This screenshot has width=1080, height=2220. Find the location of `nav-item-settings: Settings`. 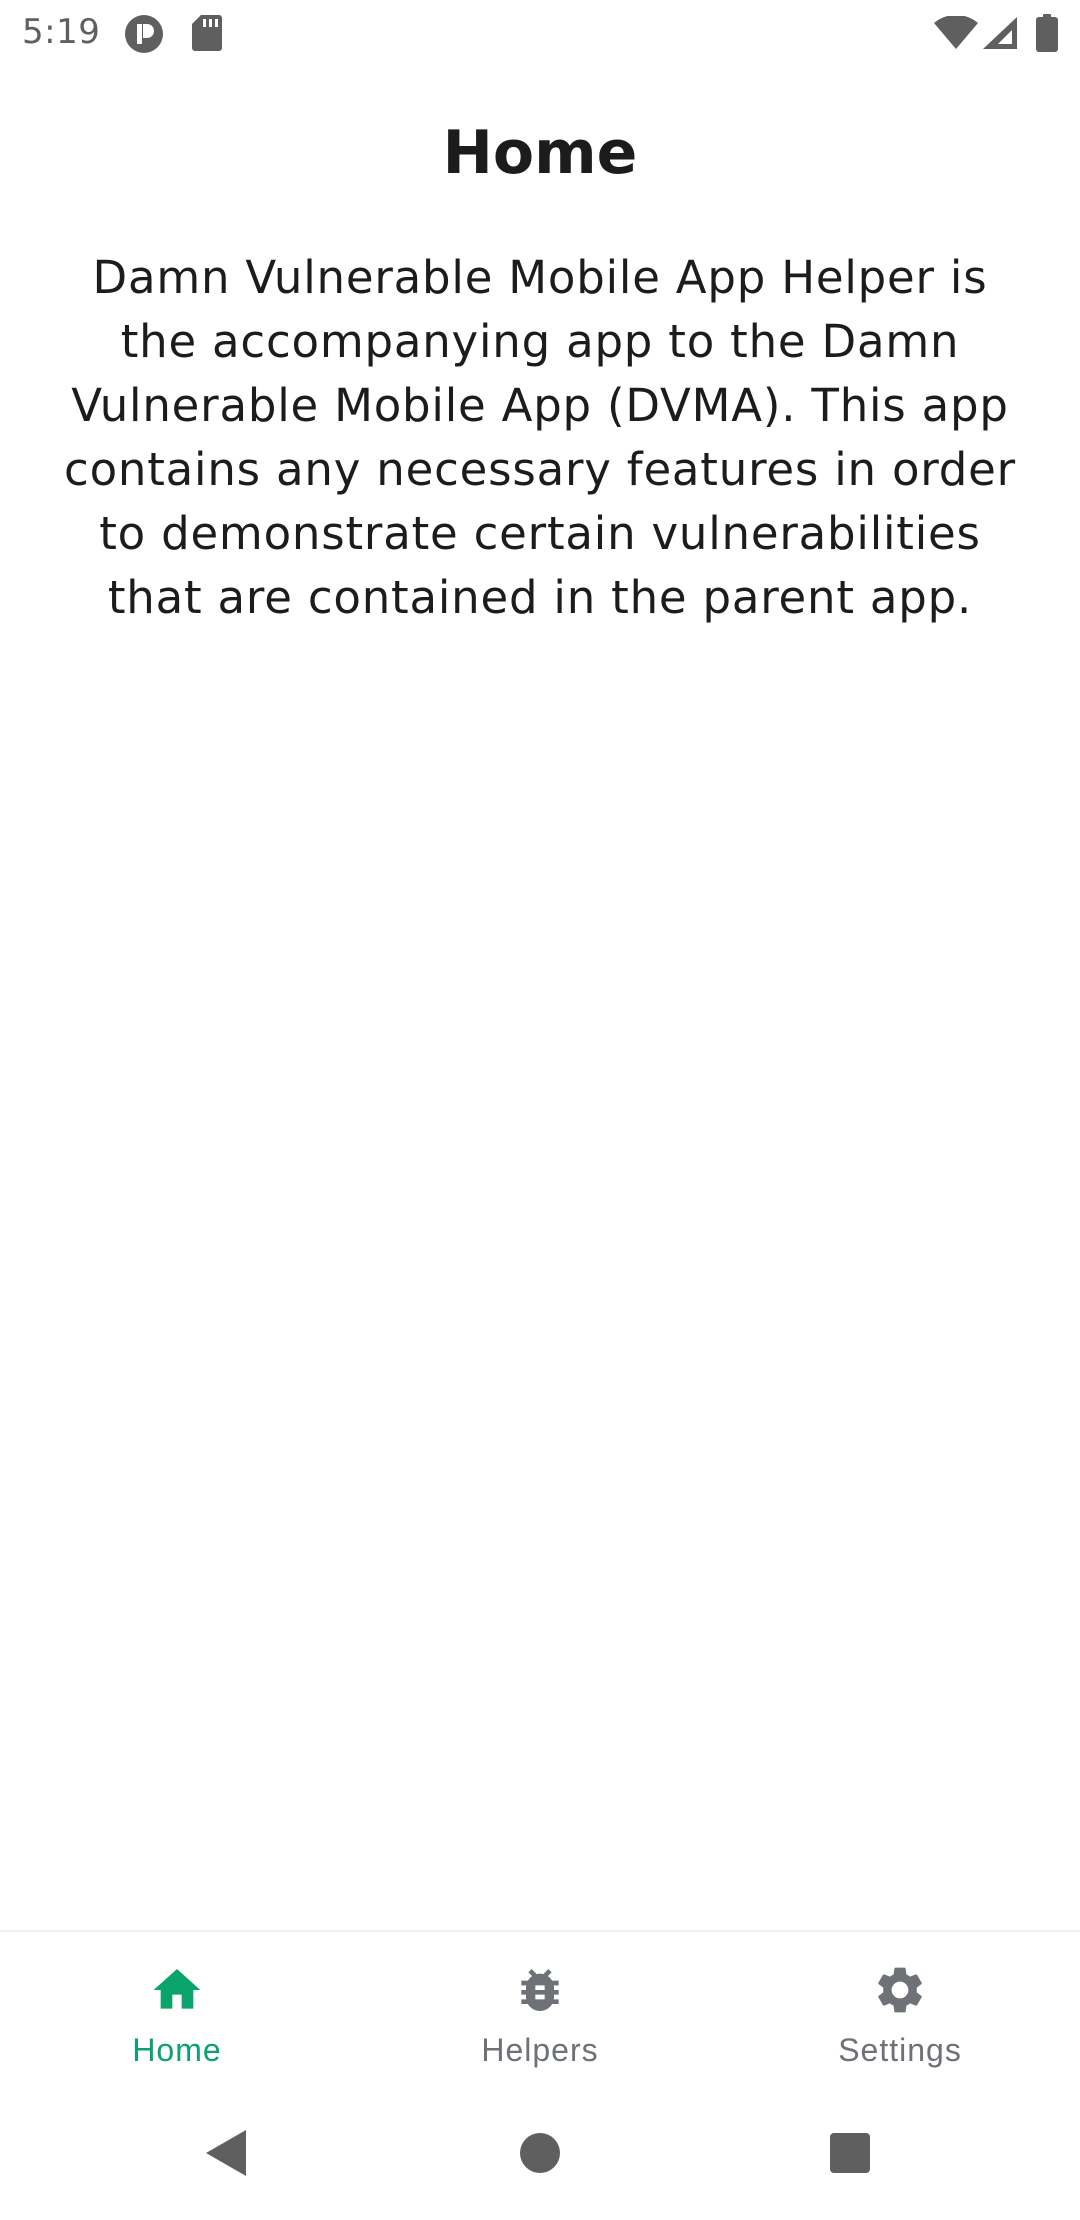

nav-item-settings: Settings is located at coordinates (900, 2012).